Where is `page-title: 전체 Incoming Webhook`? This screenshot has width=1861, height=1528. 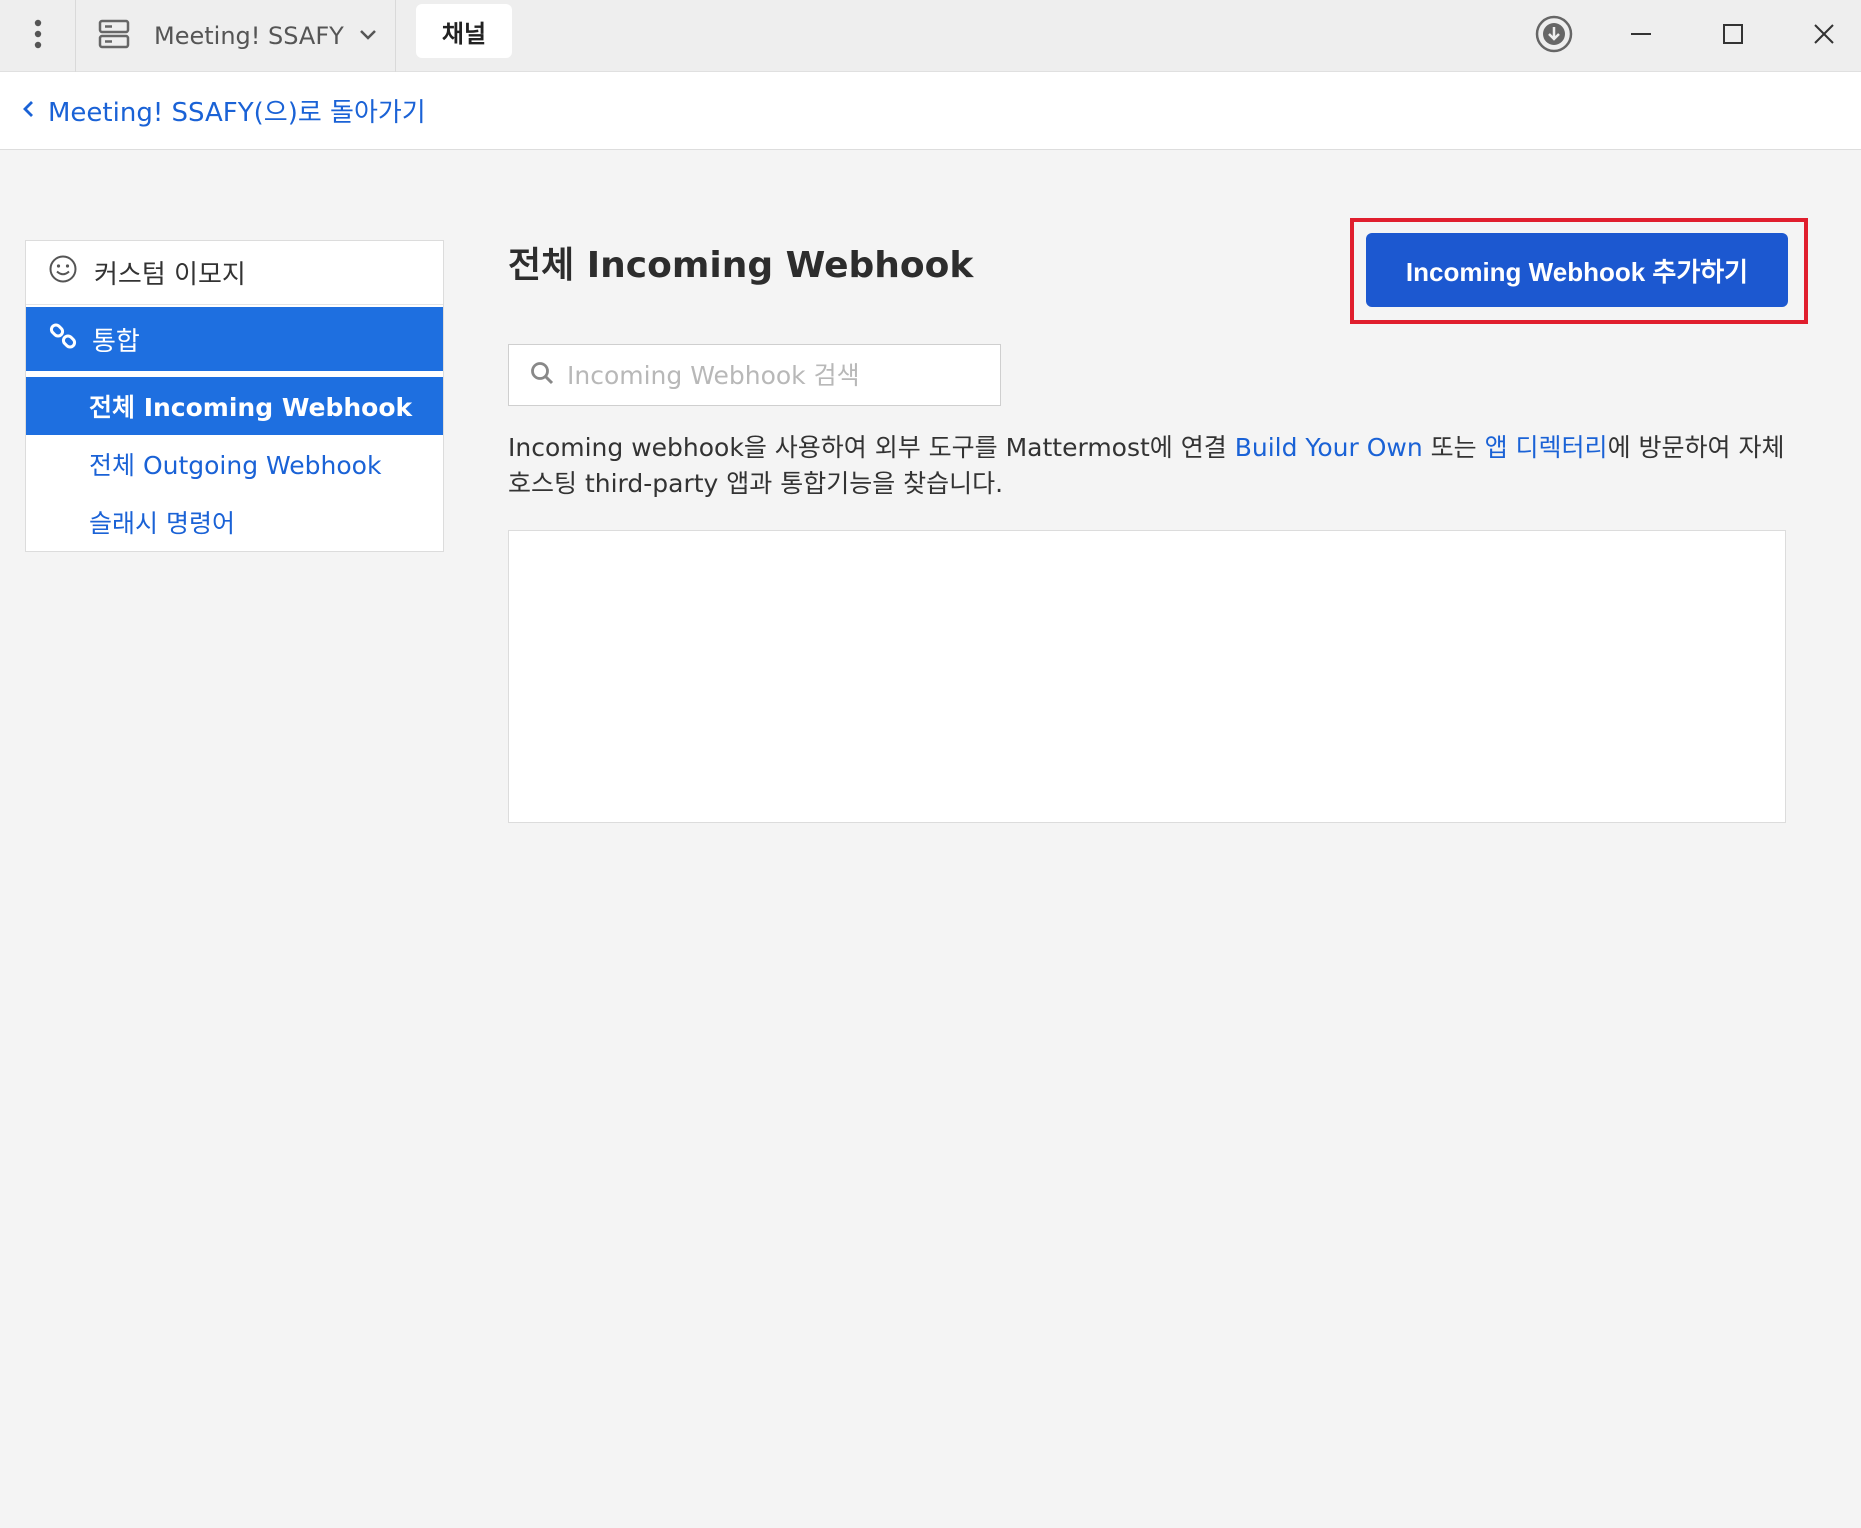
page-title: 전체 Incoming Webhook is located at coordinates (741, 265).